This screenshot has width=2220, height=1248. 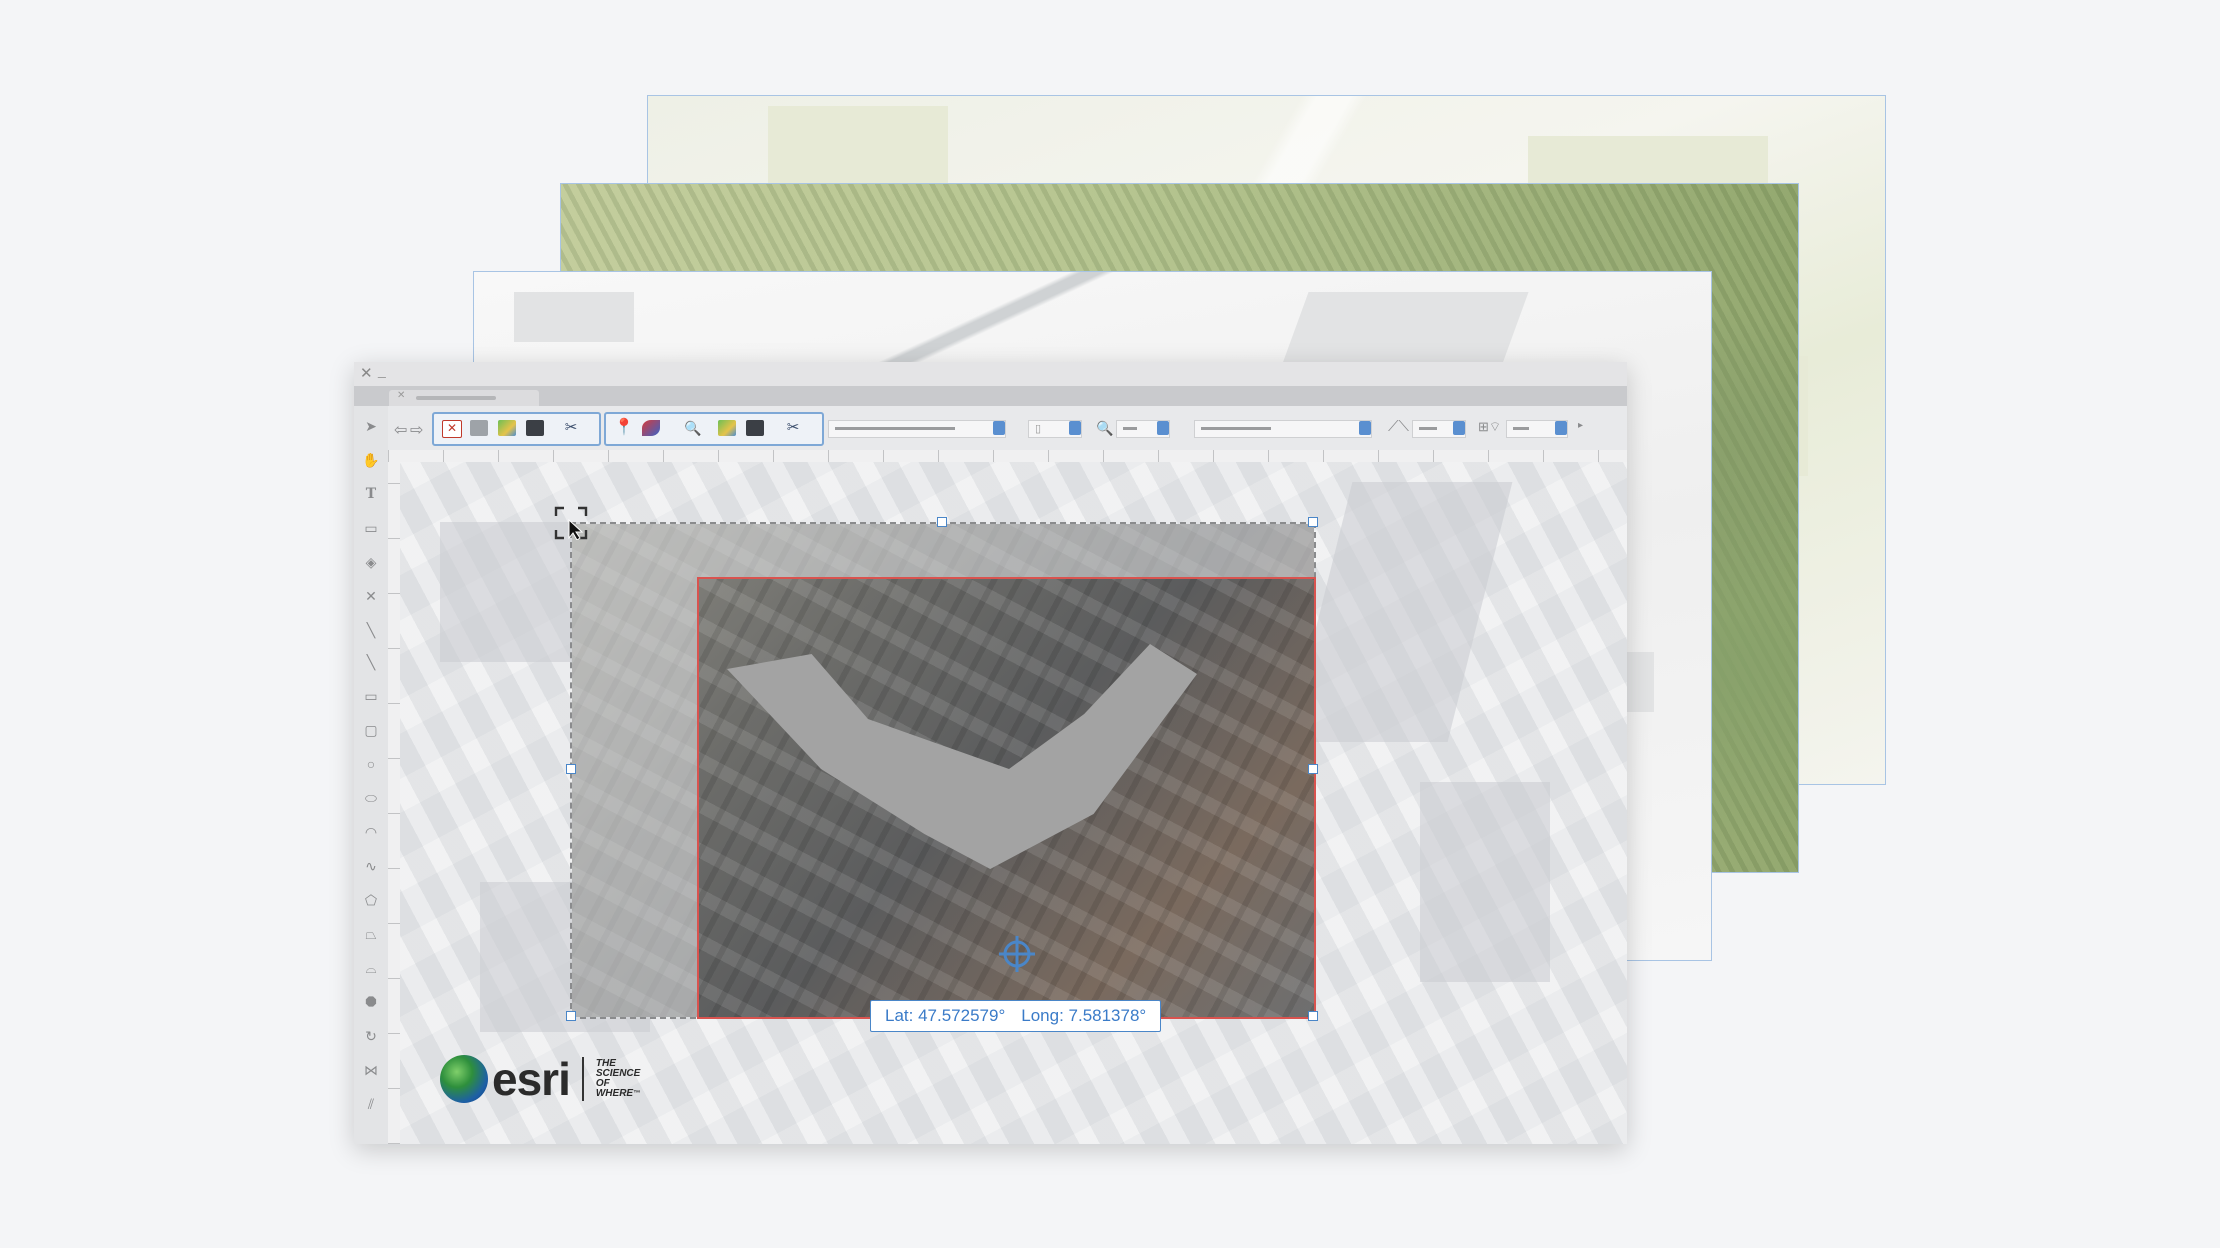 What do you see at coordinates (1084, 1015) in the screenshot?
I see `longitude-value: Long: 7.581378°` at bounding box center [1084, 1015].